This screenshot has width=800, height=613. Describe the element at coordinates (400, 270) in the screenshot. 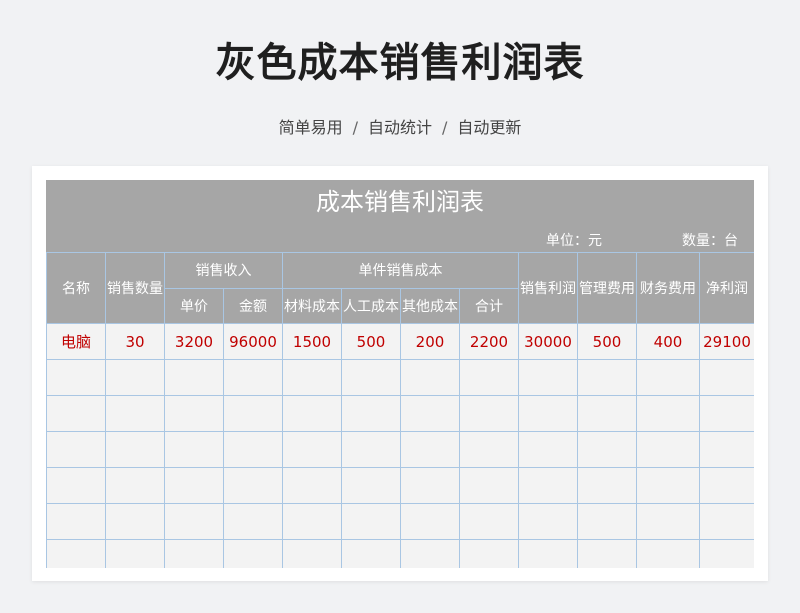

I see `header-unit-cost: 单件销售成本` at that location.